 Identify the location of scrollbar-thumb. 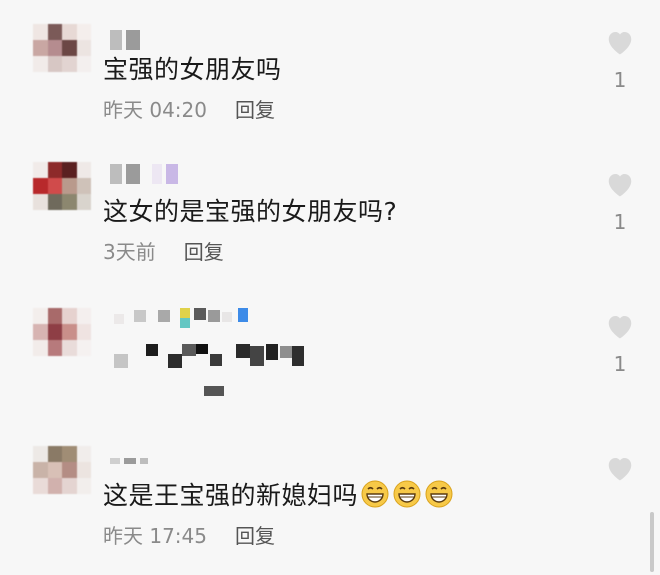
(652, 542).